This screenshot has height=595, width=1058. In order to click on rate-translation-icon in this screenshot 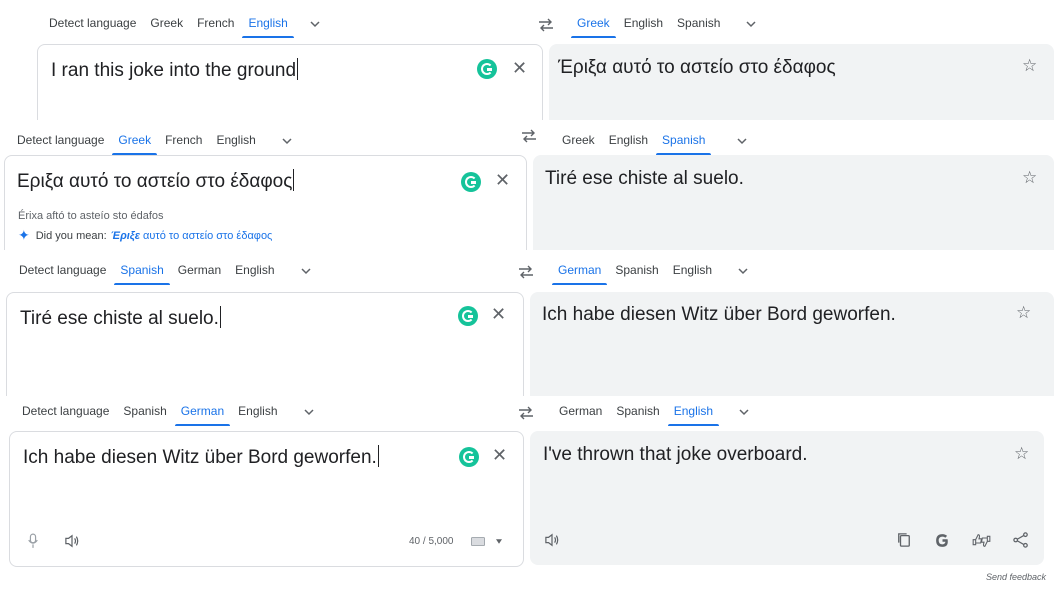, I will do `click(981, 540)`.